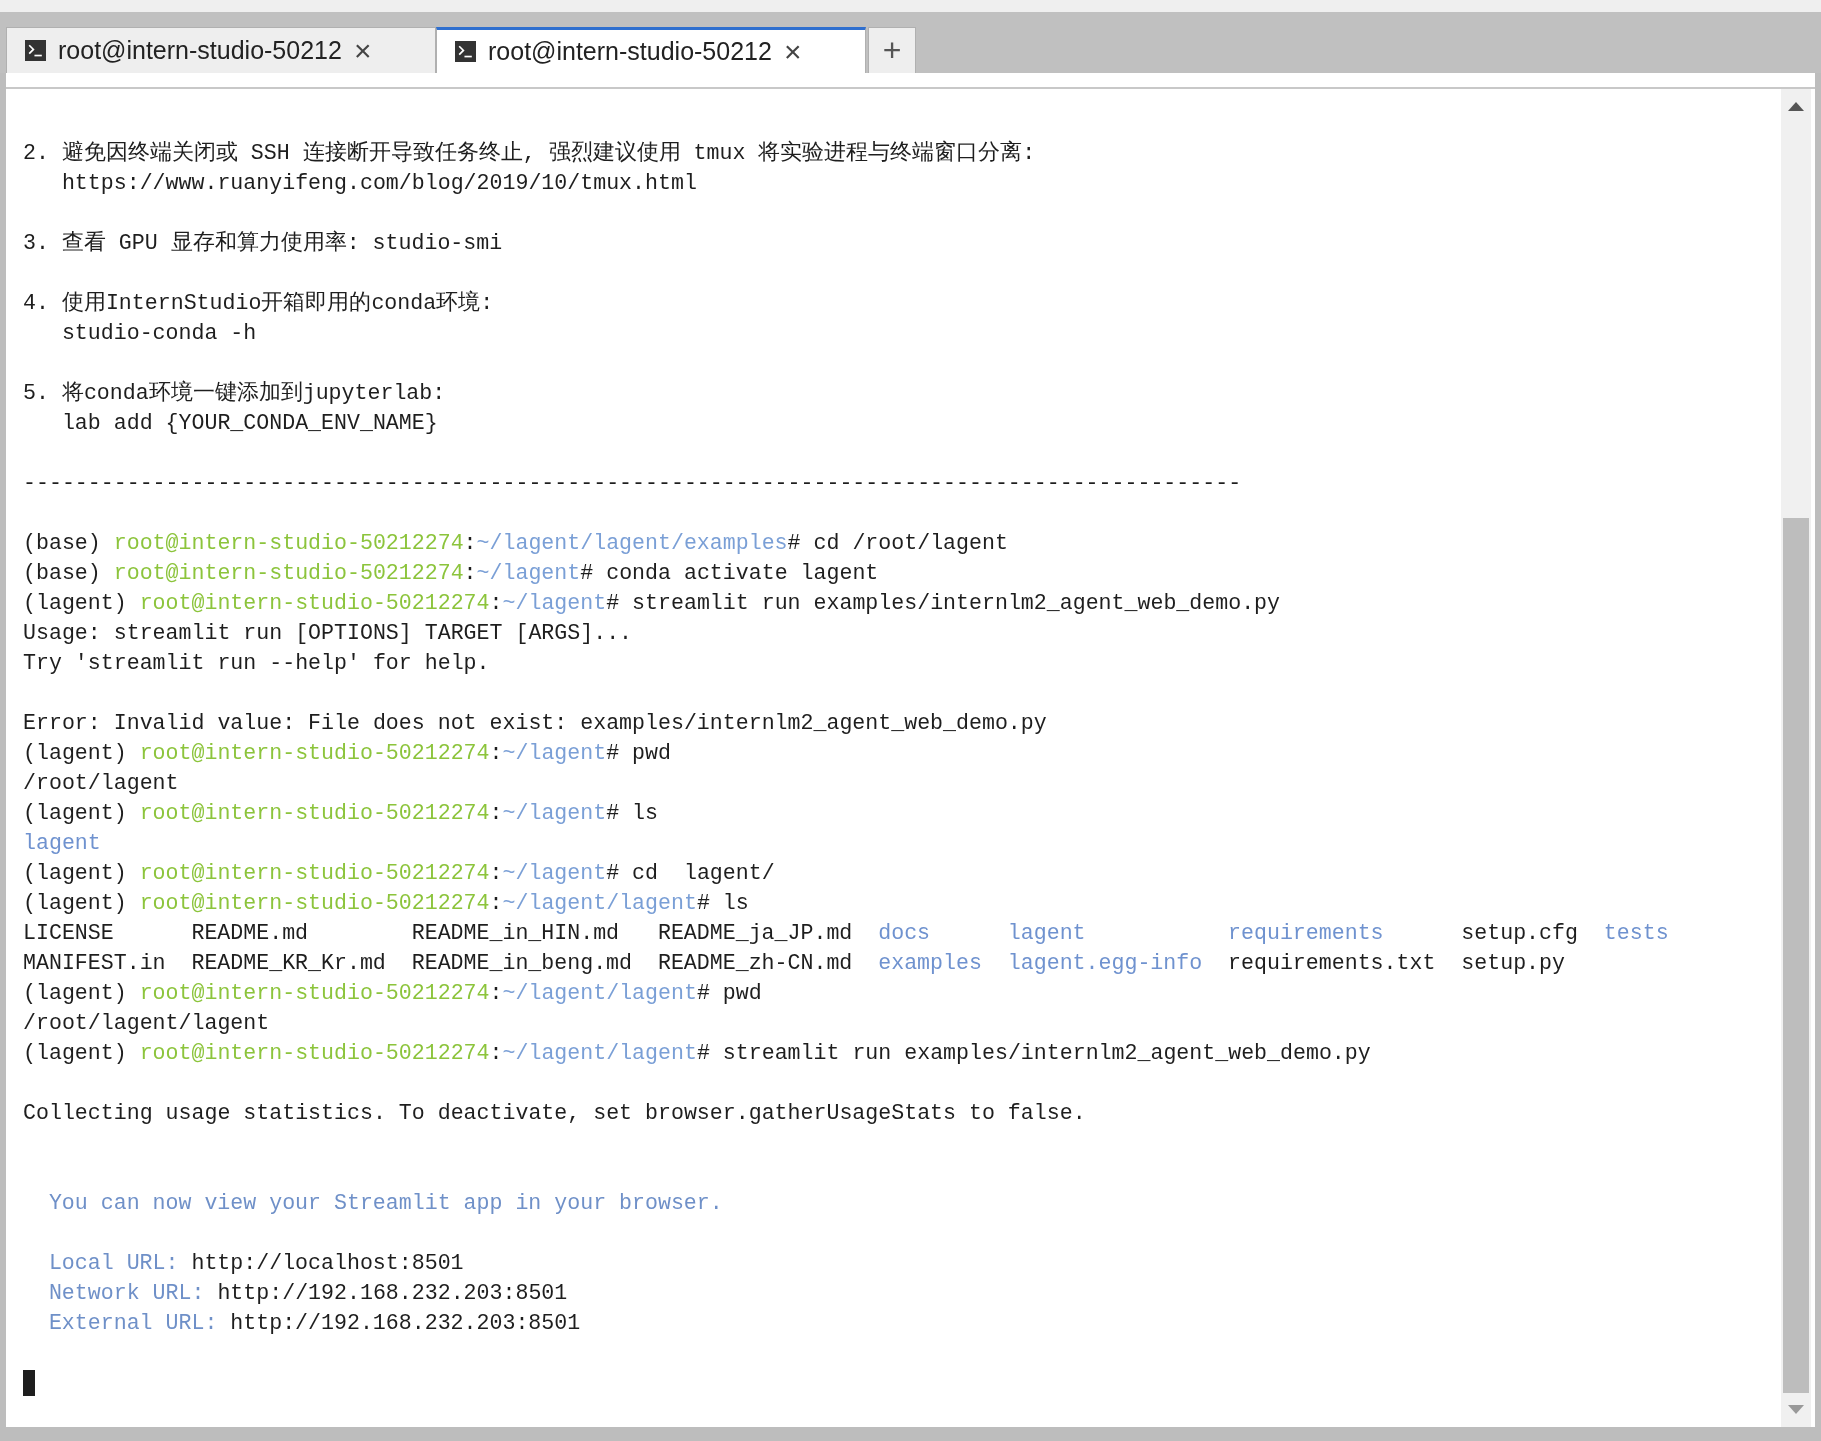 This screenshot has height=1441, width=1821. What do you see at coordinates (1047, 933) in the screenshot?
I see `directory-name: lagent` at bounding box center [1047, 933].